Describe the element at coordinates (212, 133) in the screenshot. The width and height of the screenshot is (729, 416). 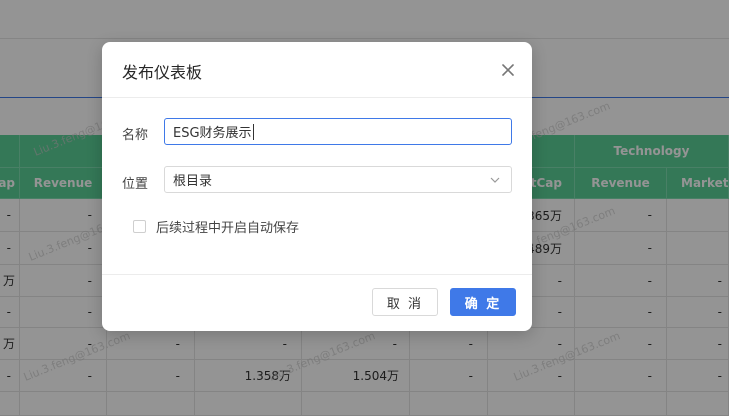
I see `name-input-value: ESG财务展示` at that location.